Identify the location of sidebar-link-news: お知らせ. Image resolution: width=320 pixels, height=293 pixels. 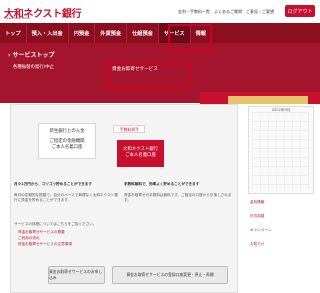
(257, 244).